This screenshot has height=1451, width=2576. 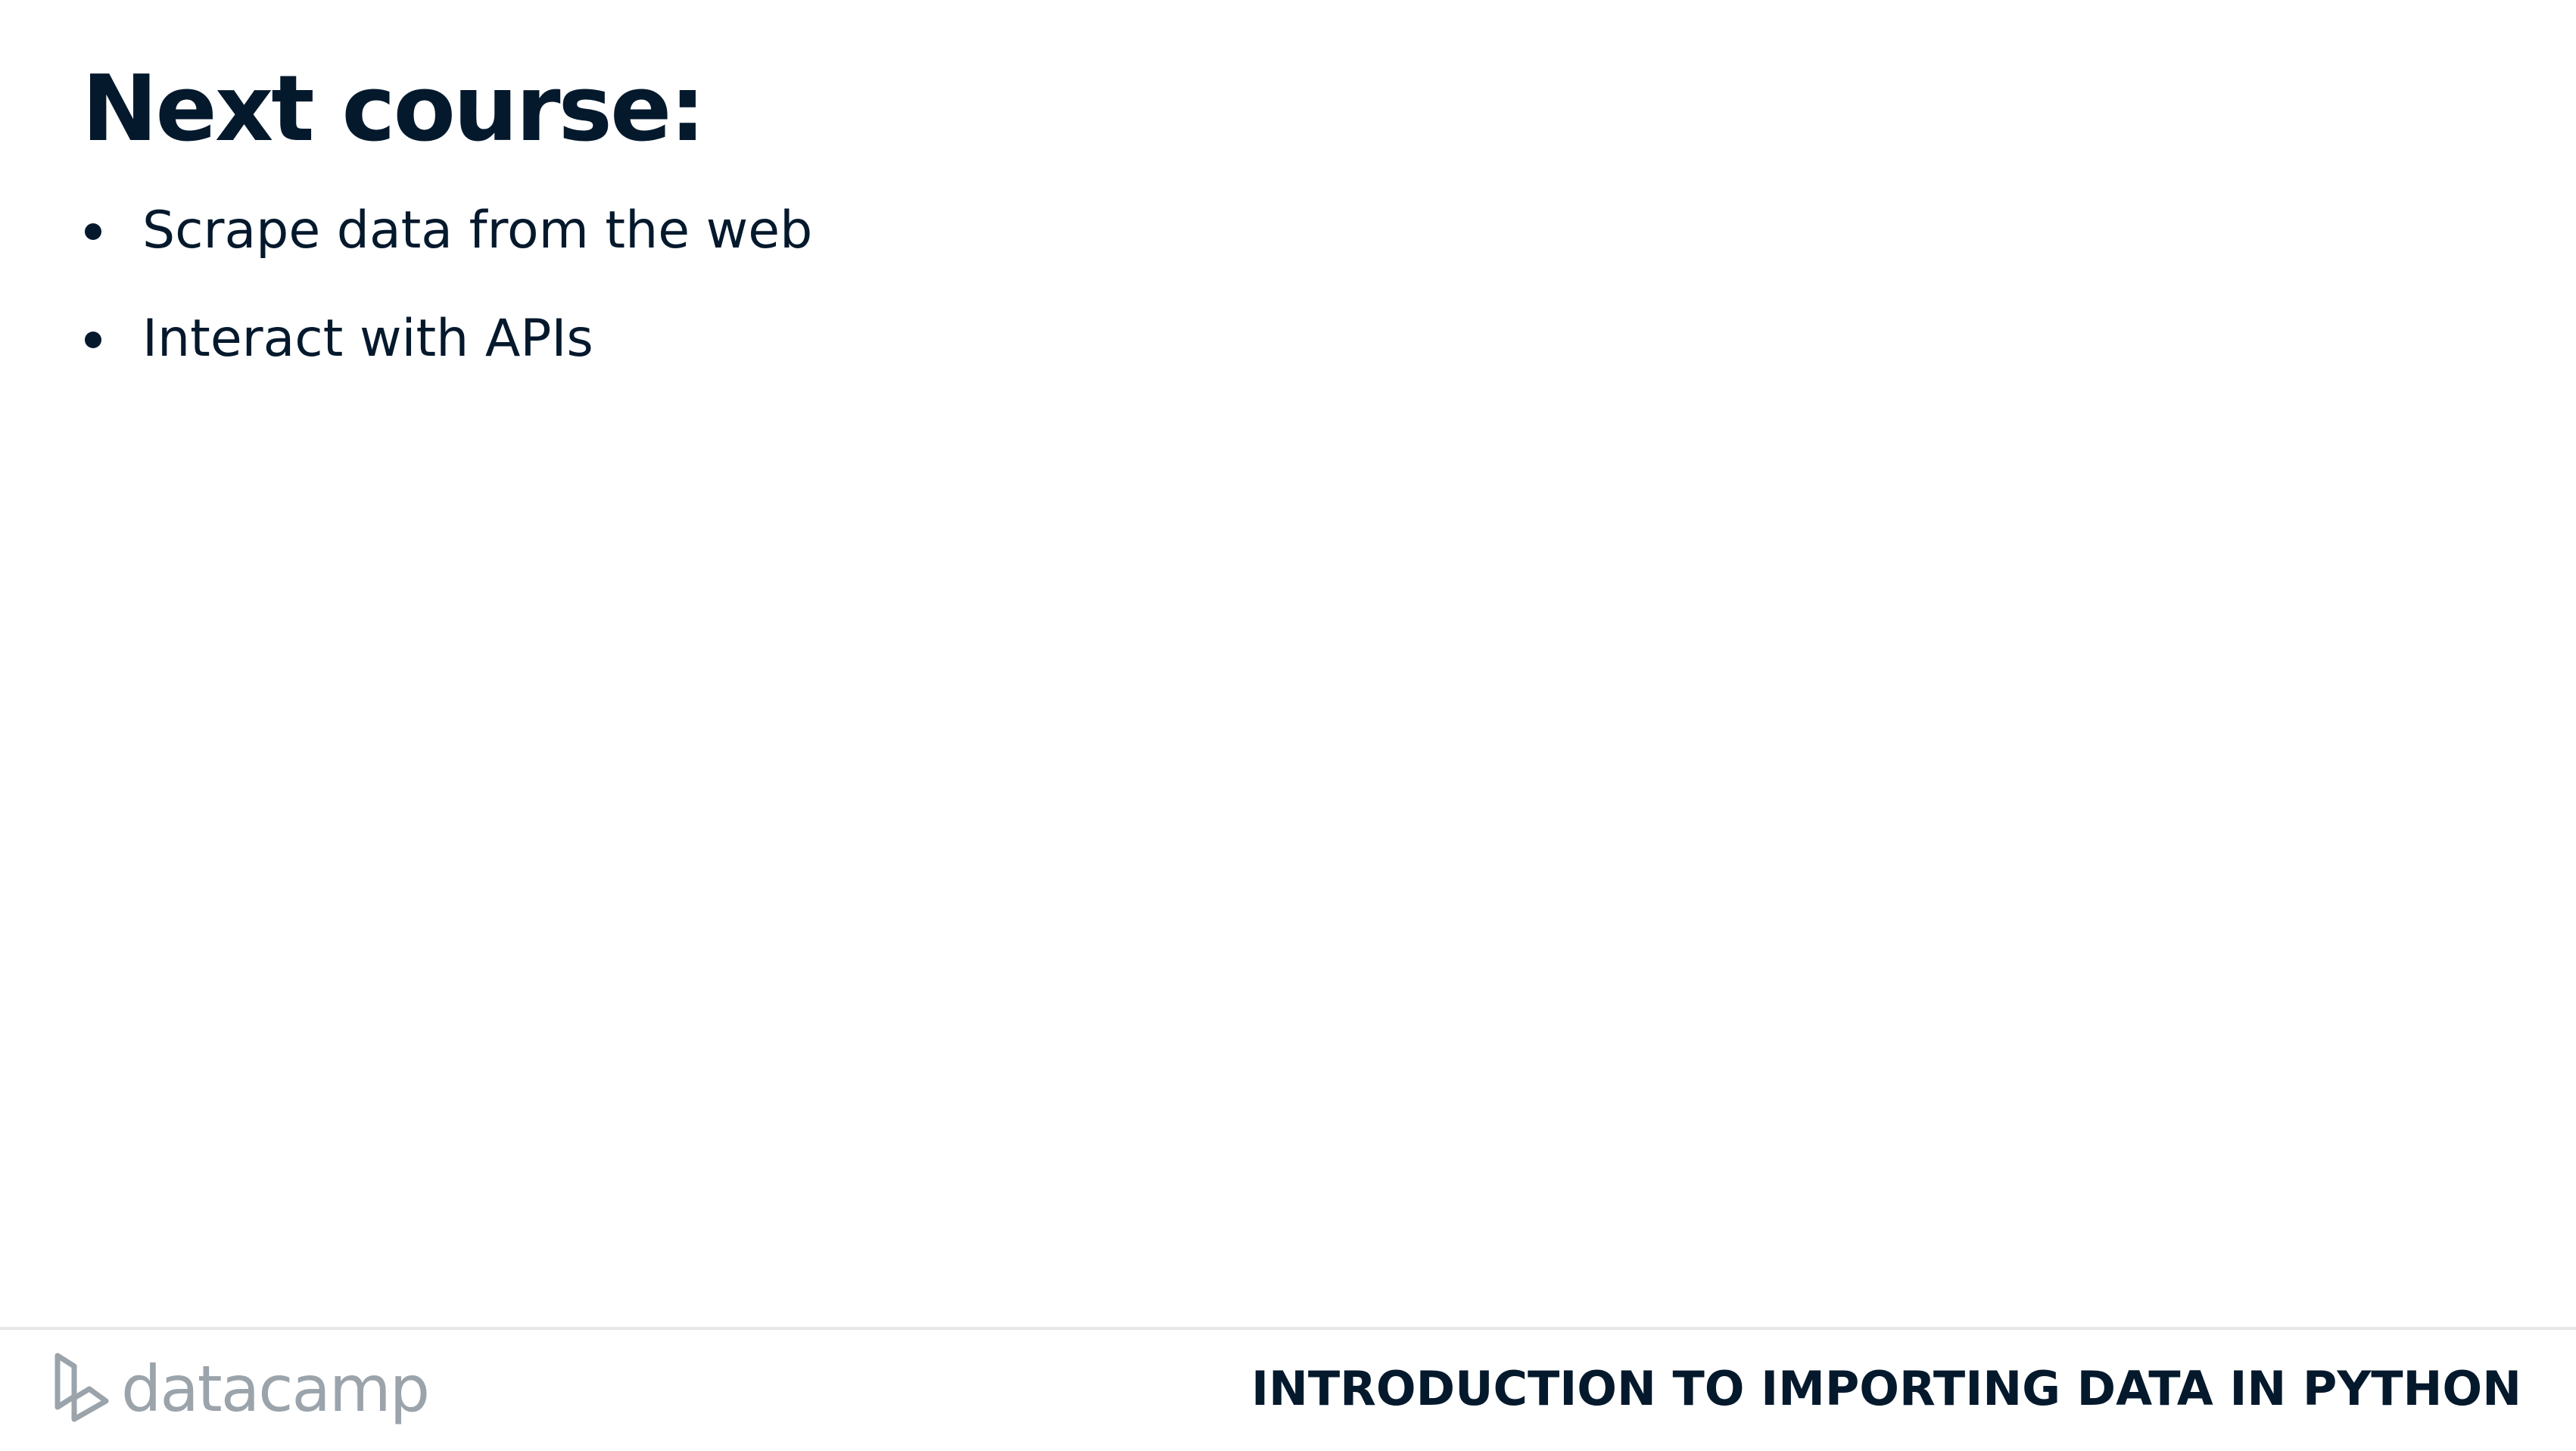 I want to click on course-name: INTRODUCTION TO IMPORTING DATA IN PYTHON, so click(x=1886, y=1388).